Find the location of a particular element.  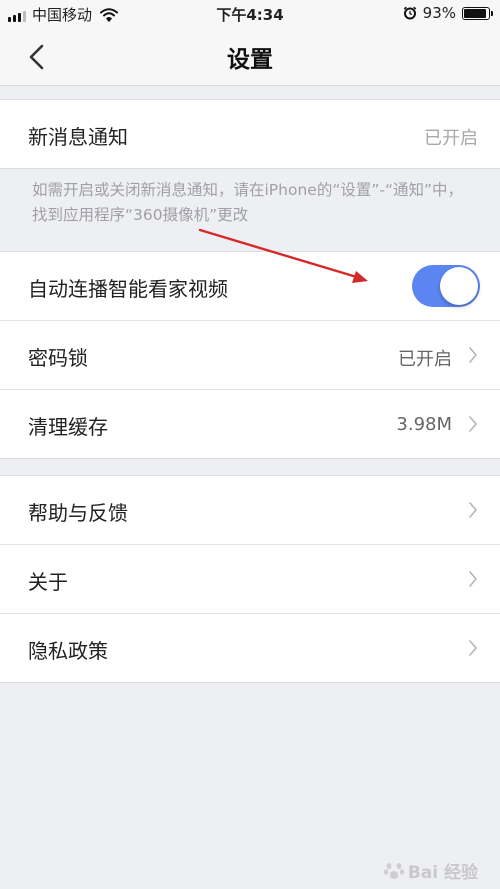

clear-cache-label: 清理缓存 is located at coordinates (68, 427).